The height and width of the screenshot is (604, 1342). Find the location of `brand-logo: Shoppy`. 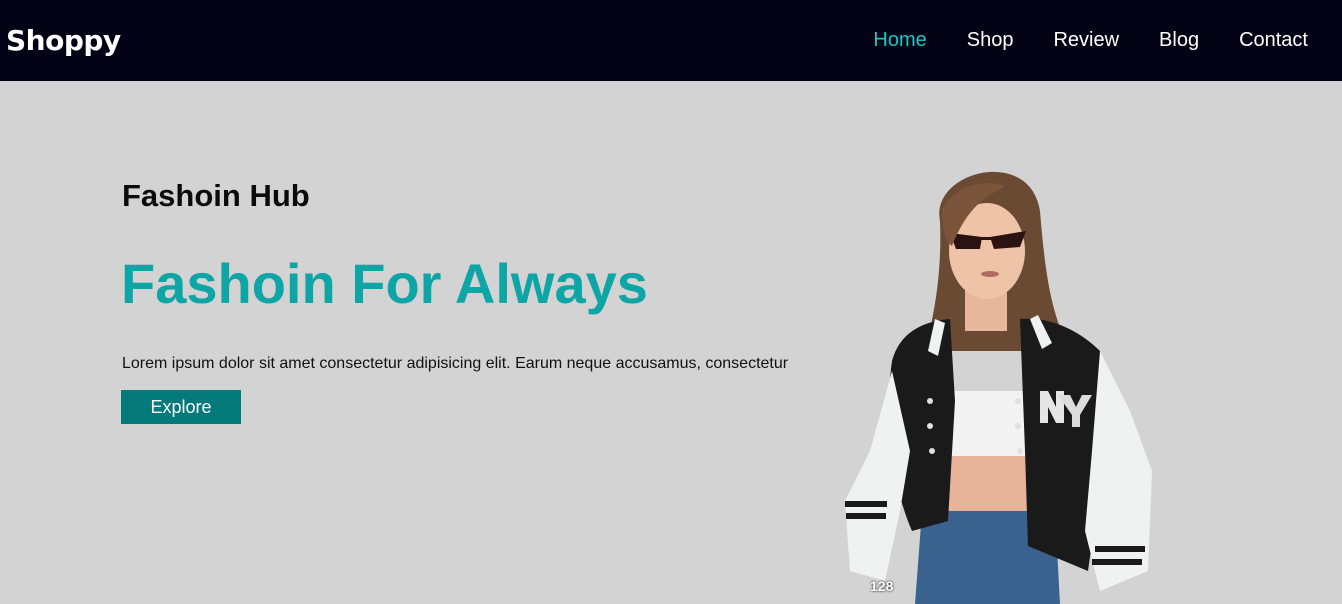

brand-logo: Shoppy is located at coordinates (63, 40).